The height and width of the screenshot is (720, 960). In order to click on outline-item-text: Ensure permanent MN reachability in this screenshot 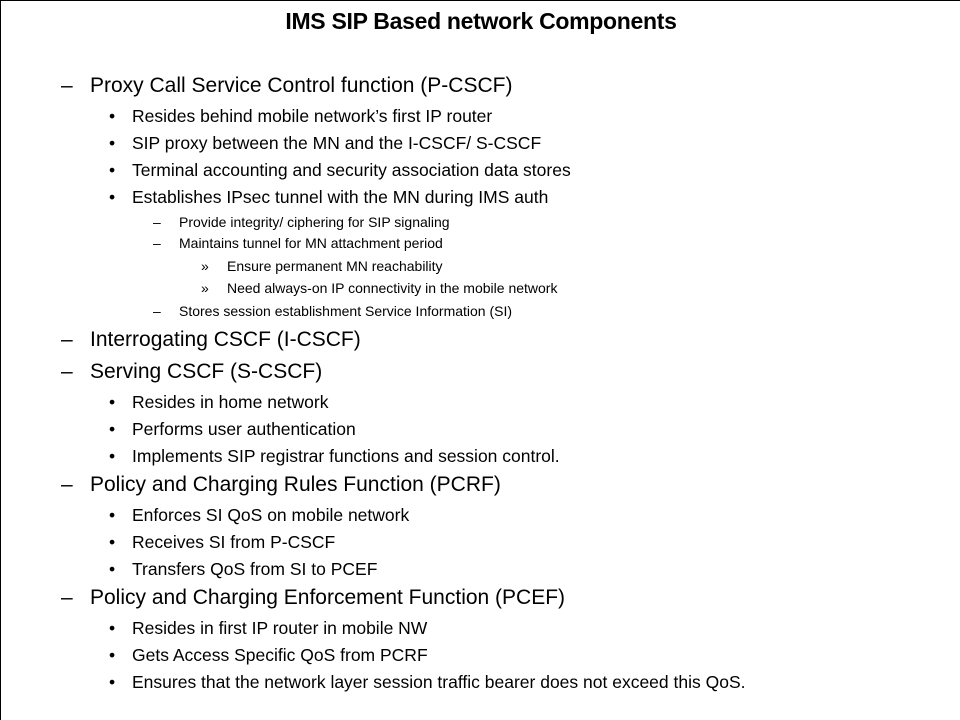, I will do `click(335, 266)`.